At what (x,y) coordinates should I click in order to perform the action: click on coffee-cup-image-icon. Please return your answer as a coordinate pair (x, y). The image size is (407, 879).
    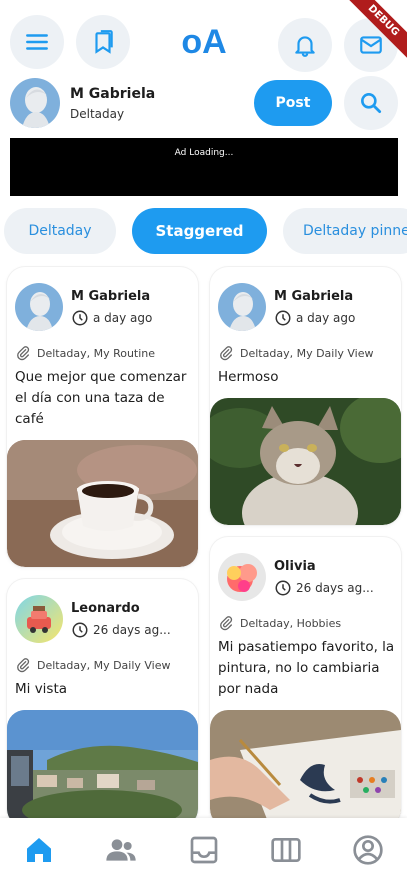
    Looking at the image, I should click on (102, 503).